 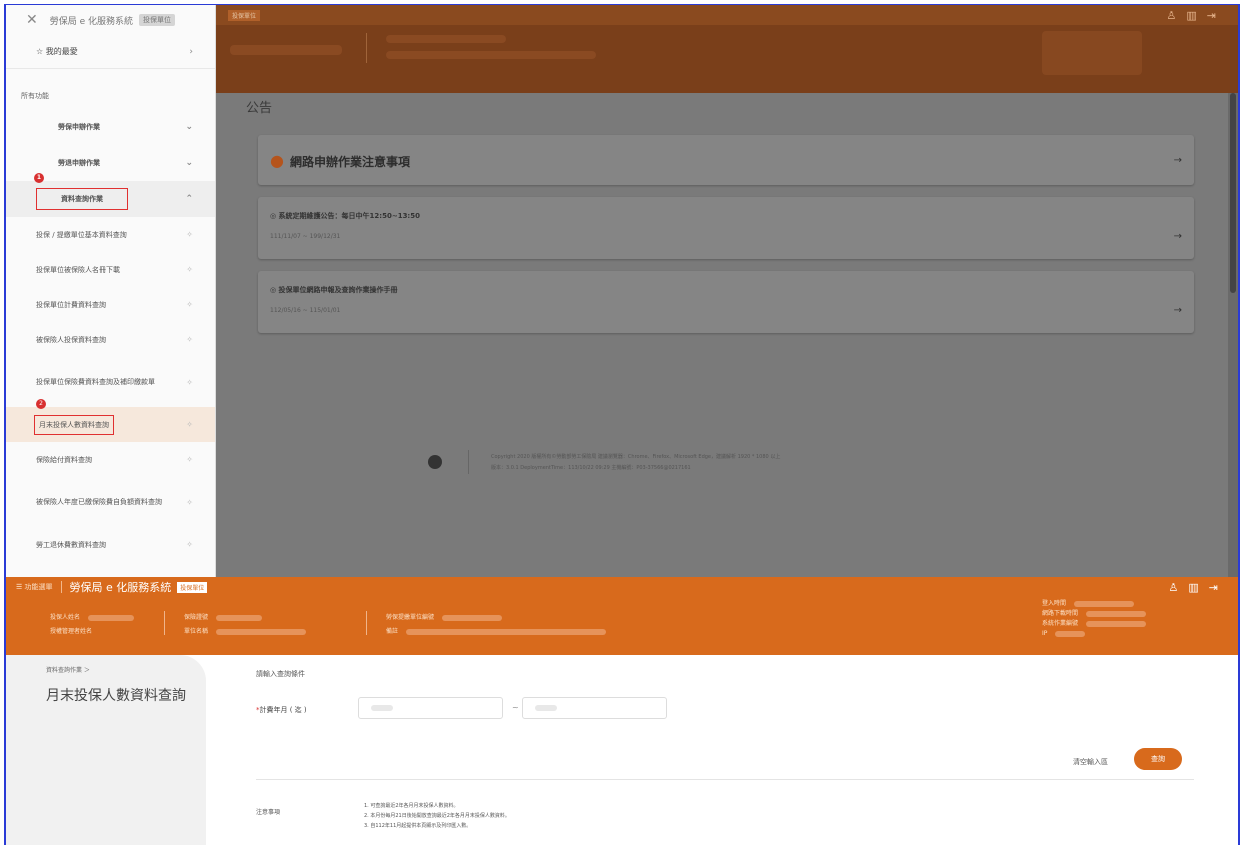 I want to click on step-marker-1: 1, so click(x=39, y=178).